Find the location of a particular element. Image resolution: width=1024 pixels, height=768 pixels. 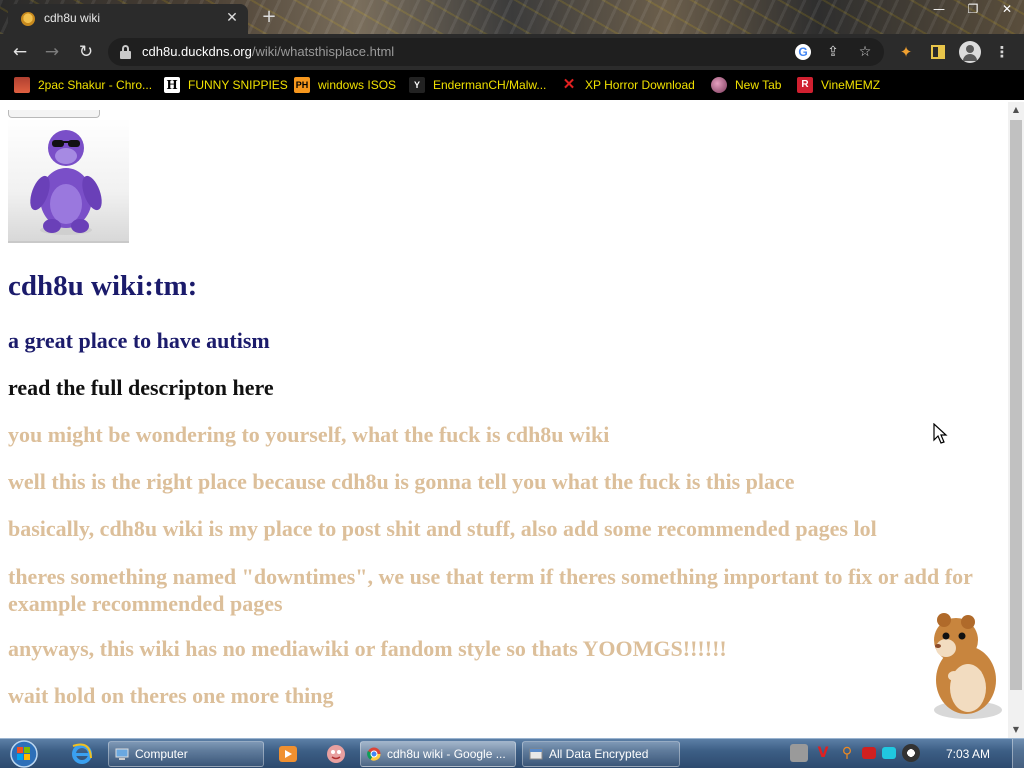

paragraph: wait hold on theres one more thing is located at coordinates (171, 695).